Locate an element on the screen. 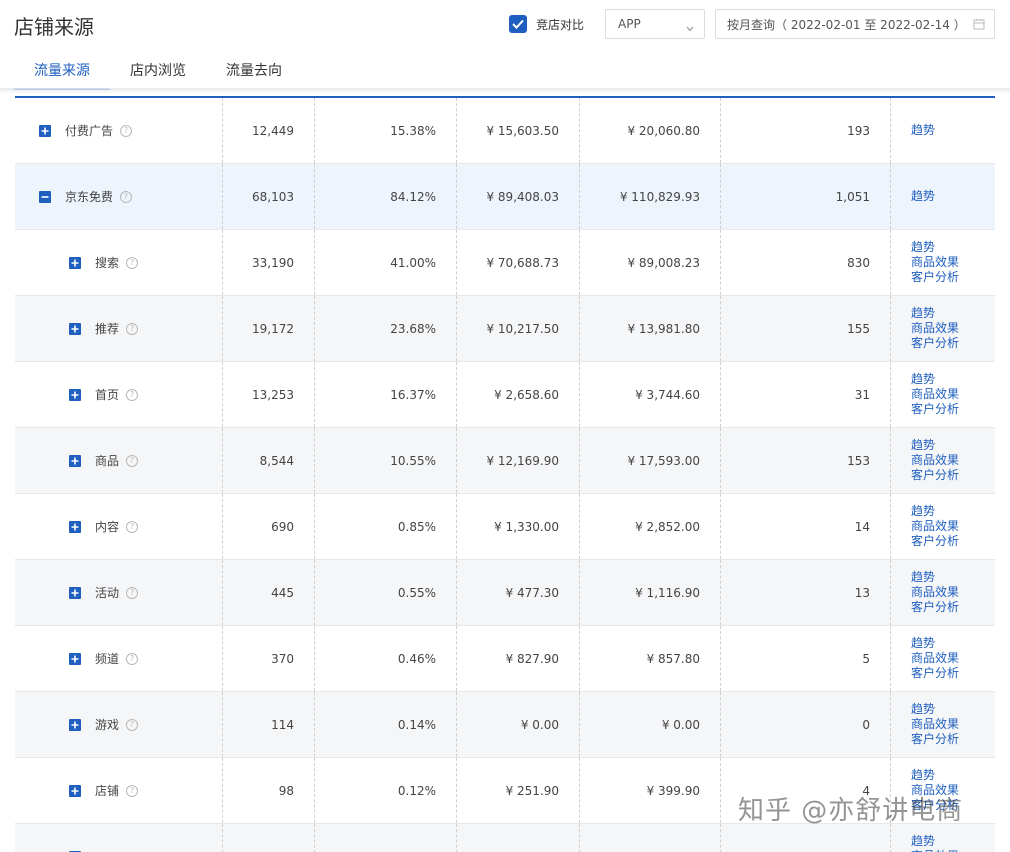  share-cell is located at coordinates (386, 838).